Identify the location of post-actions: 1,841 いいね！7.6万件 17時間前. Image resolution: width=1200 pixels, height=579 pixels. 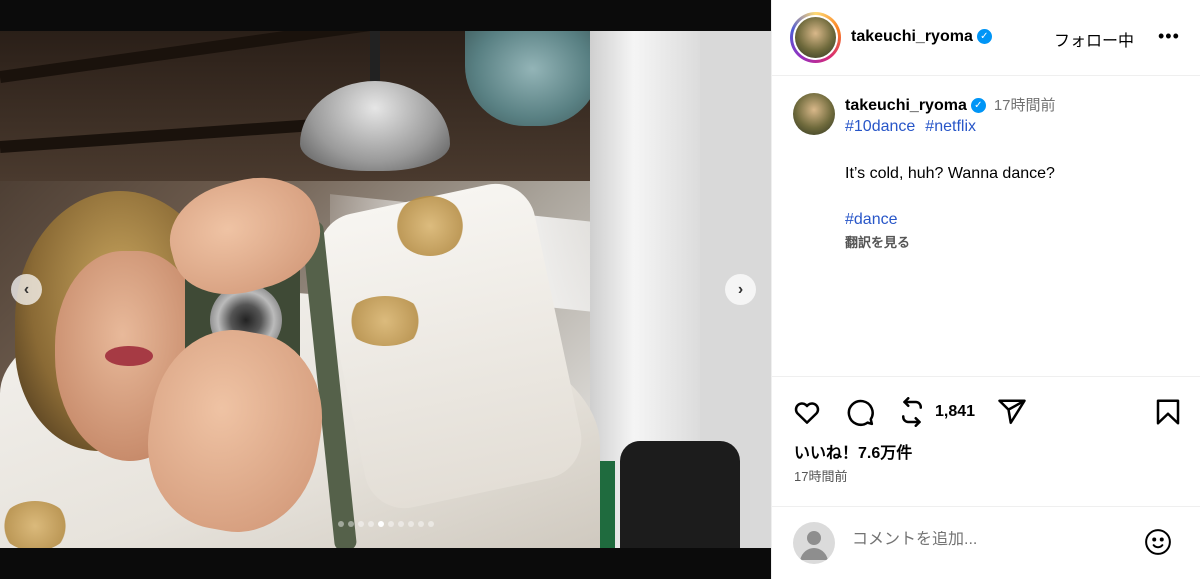
(986, 430).